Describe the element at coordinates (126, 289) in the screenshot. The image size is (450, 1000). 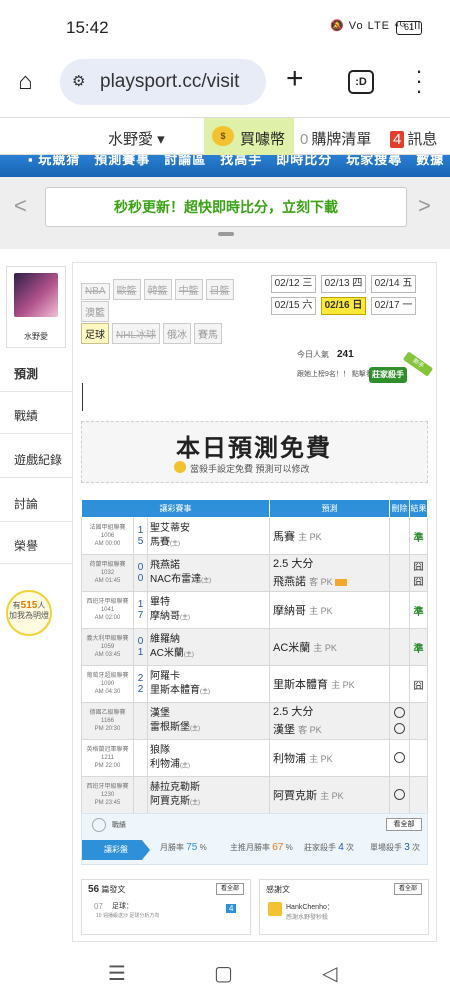
I see `league-tab: 歐籃` at that location.